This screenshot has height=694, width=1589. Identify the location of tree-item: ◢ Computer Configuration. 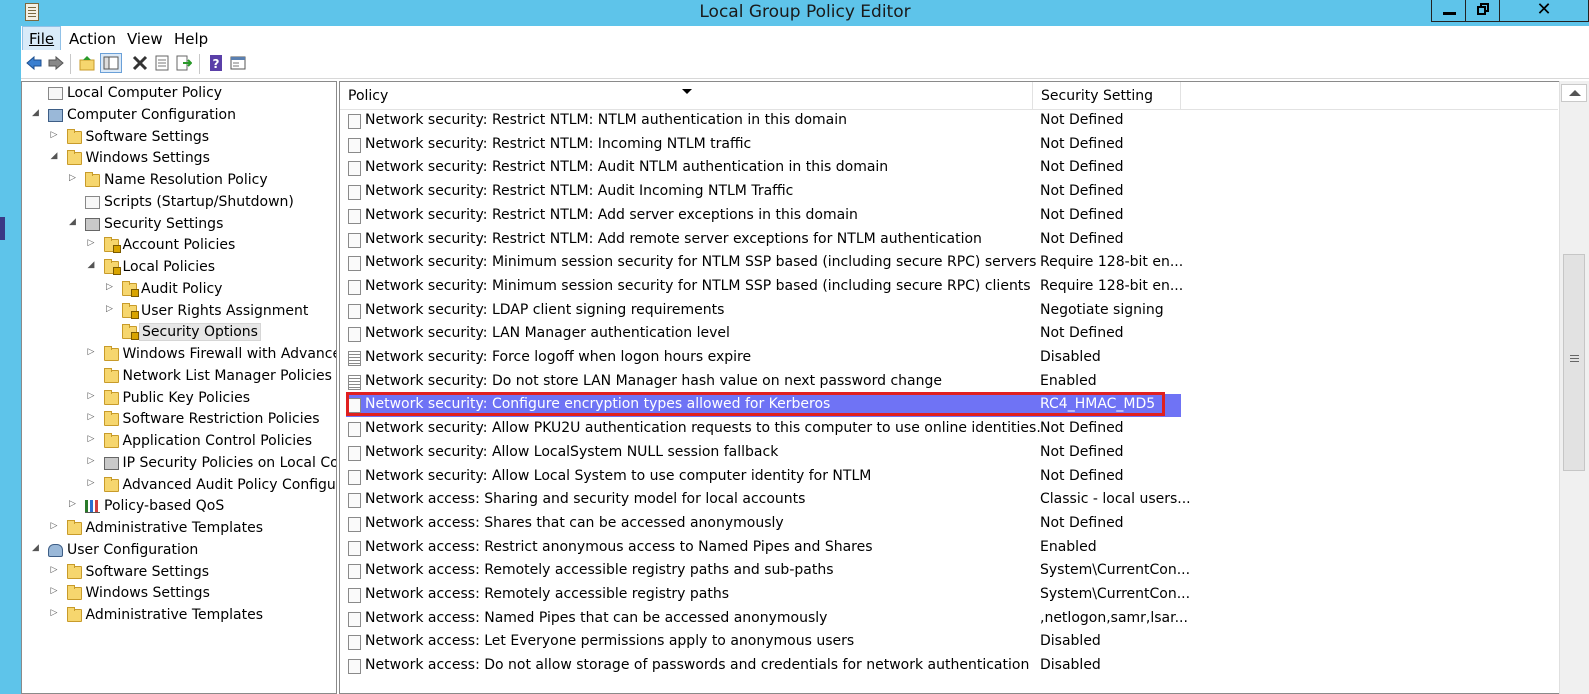
(179, 116).